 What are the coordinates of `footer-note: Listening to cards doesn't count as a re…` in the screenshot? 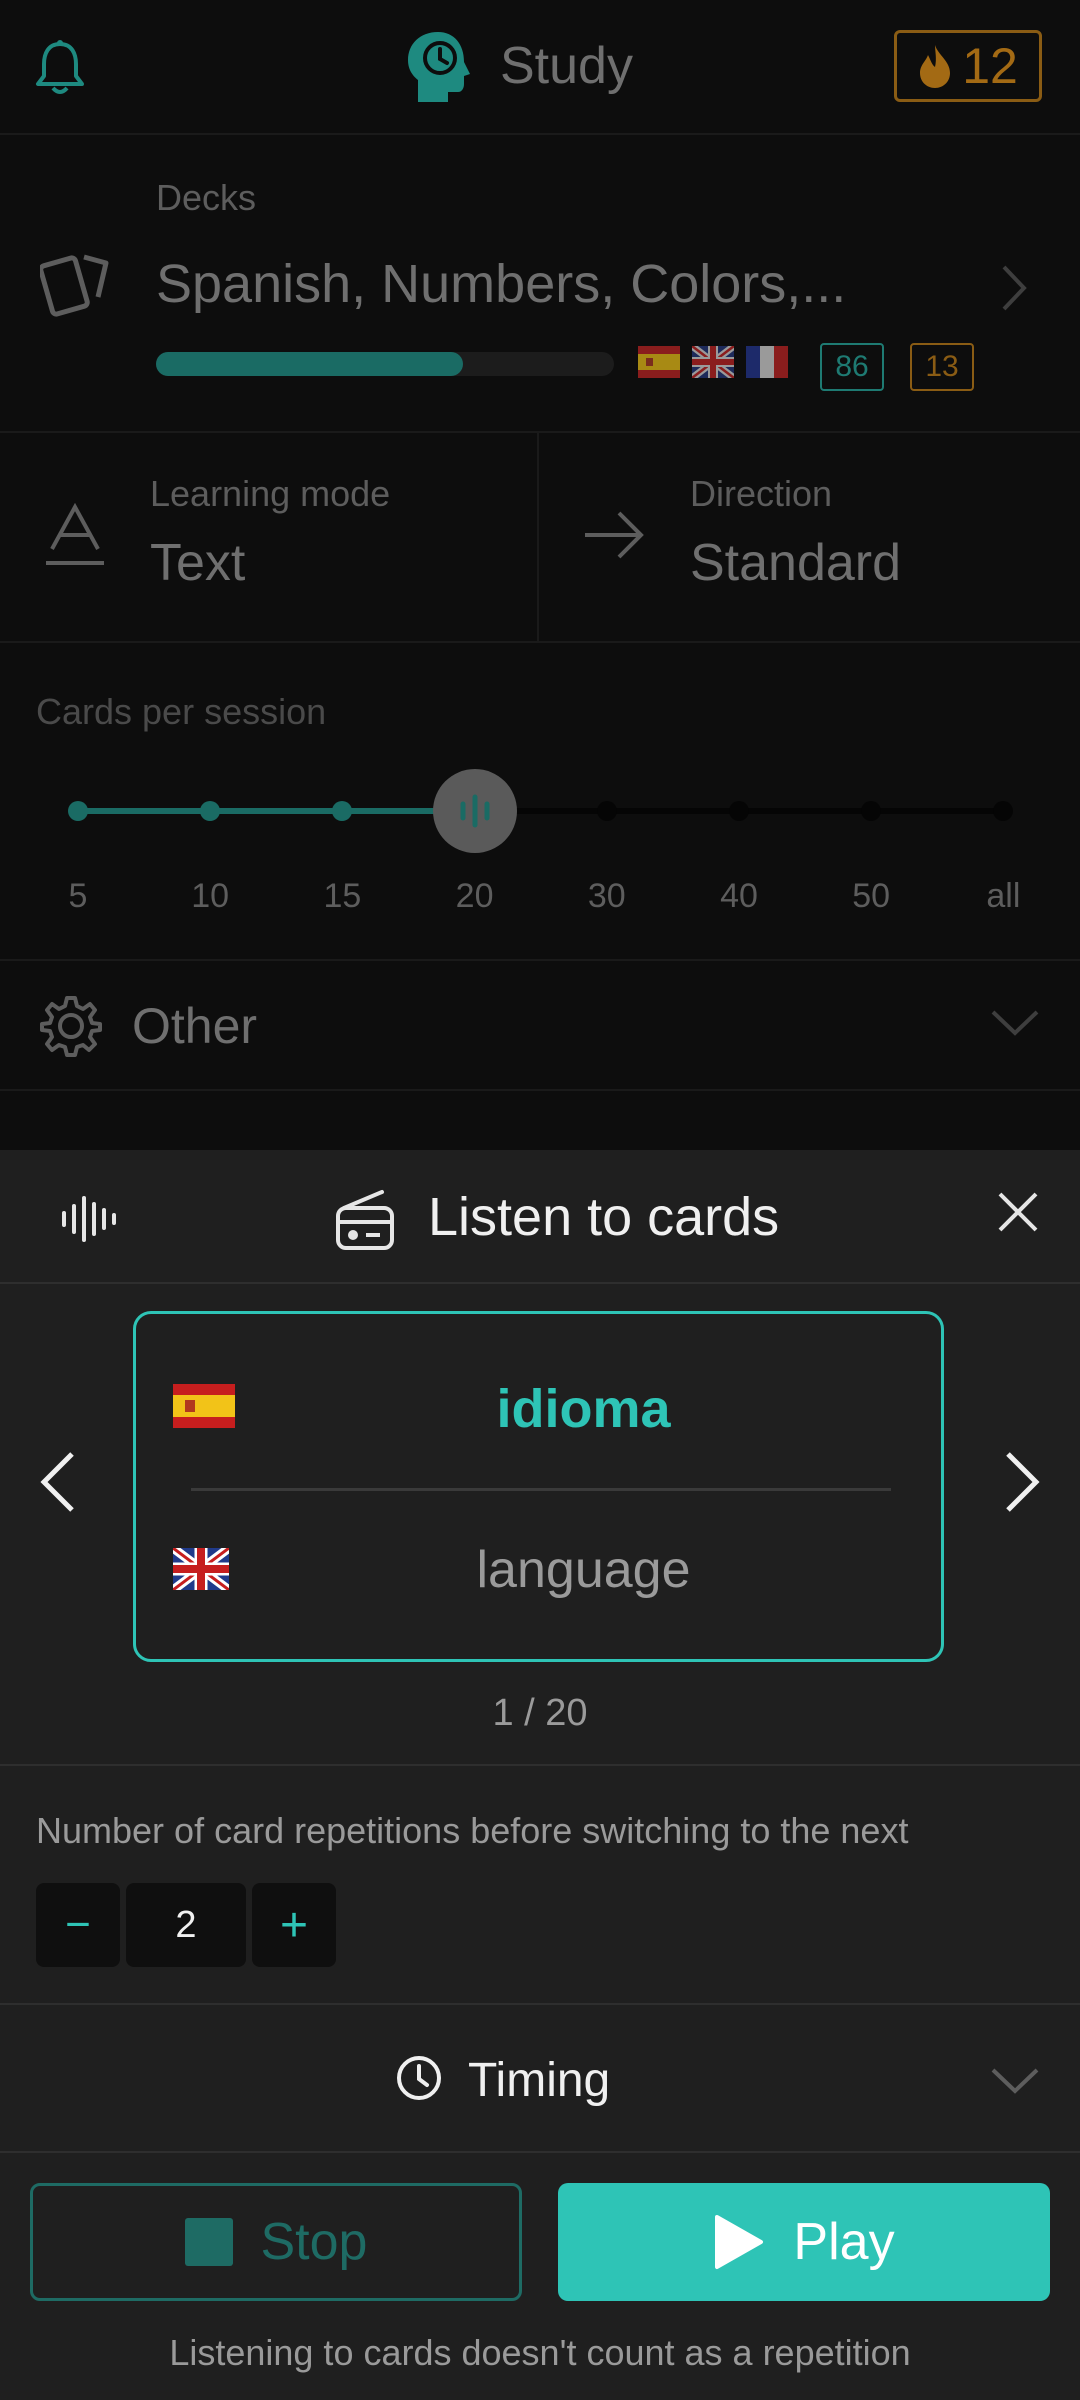 It's located at (540, 2352).